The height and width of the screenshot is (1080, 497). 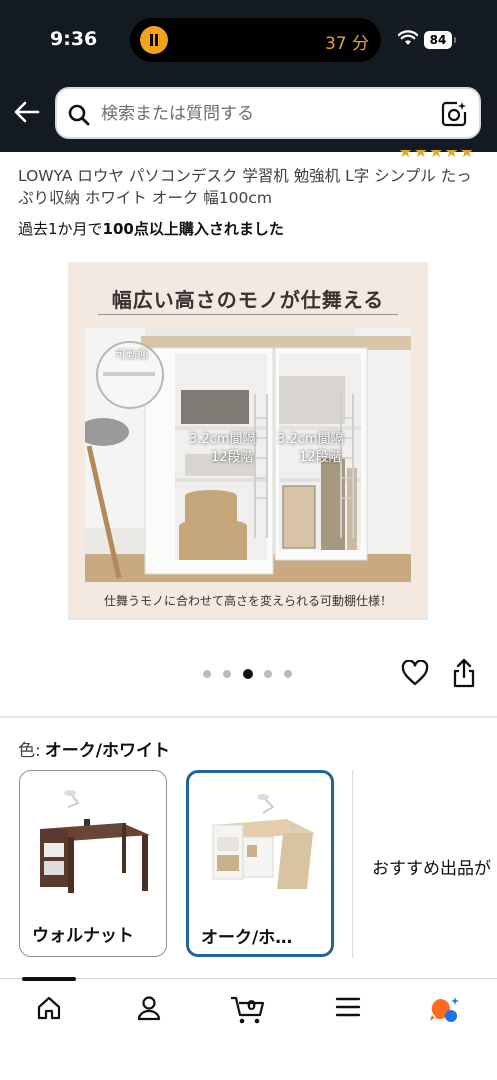 What do you see at coordinates (320, 457) in the screenshot?
I see `spacing-right-2: 12段階` at bounding box center [320, 457].